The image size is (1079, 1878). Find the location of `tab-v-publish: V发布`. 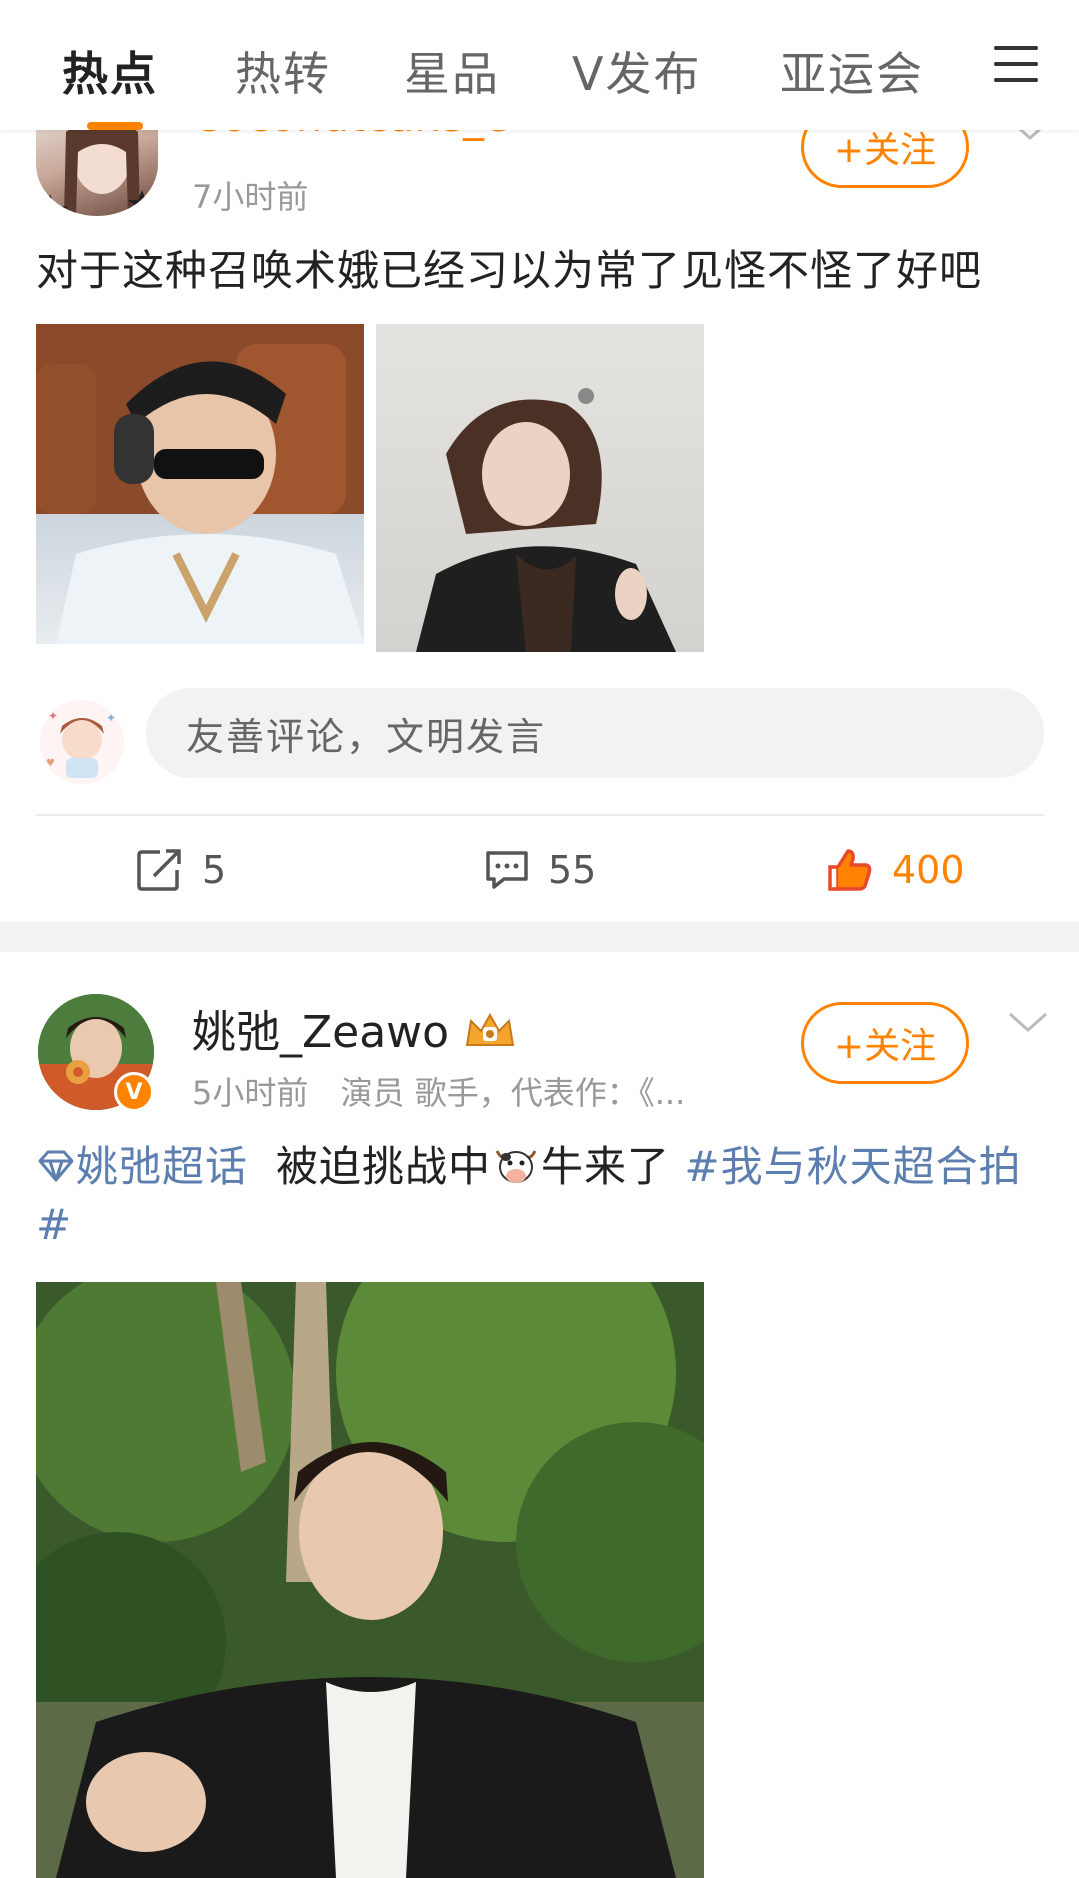

tab-v-publish: V发布 is located at coordinates (636, 71).